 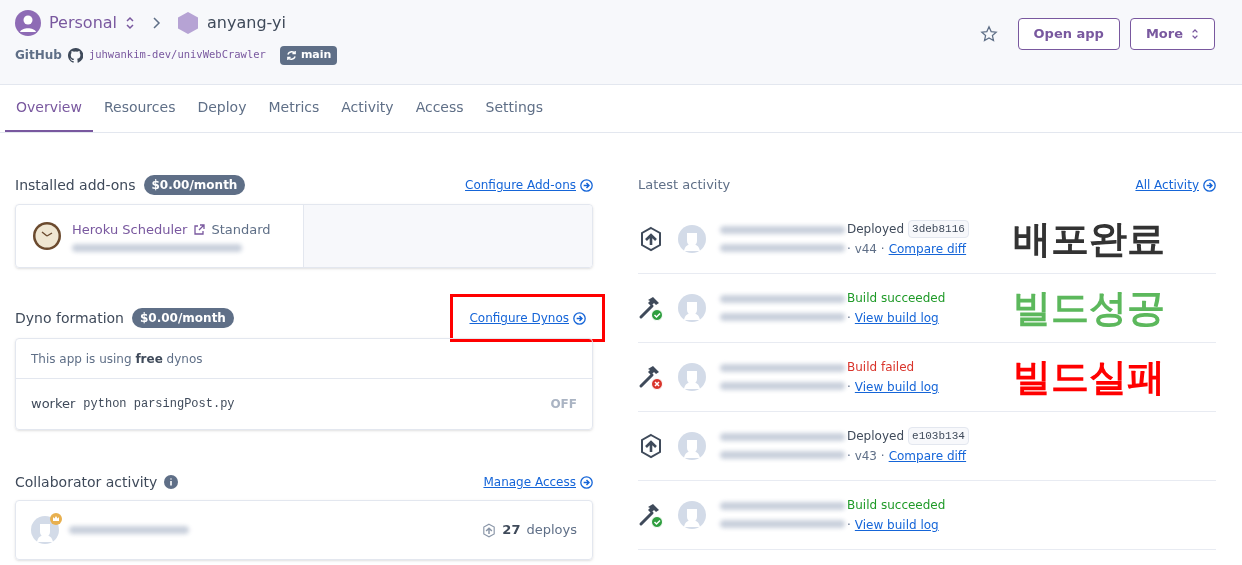 I want to click on nav-tab: Settings, so click(x=514, y=108).